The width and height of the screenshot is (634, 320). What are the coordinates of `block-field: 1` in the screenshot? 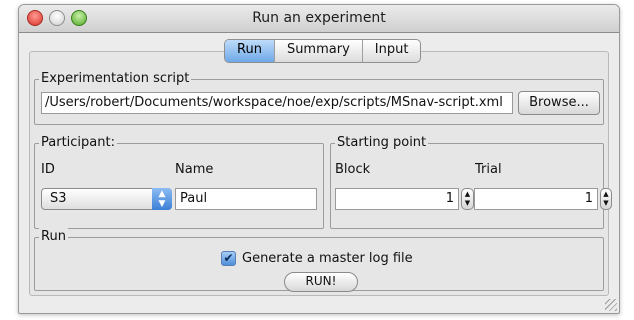 It's located at (397, 199).